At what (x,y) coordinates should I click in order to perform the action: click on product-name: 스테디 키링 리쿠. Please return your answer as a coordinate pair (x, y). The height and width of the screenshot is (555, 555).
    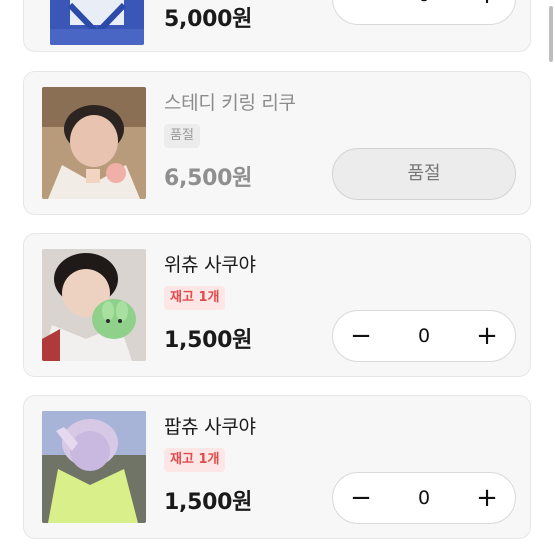
    Looking at the image, I should click on (230, 103).